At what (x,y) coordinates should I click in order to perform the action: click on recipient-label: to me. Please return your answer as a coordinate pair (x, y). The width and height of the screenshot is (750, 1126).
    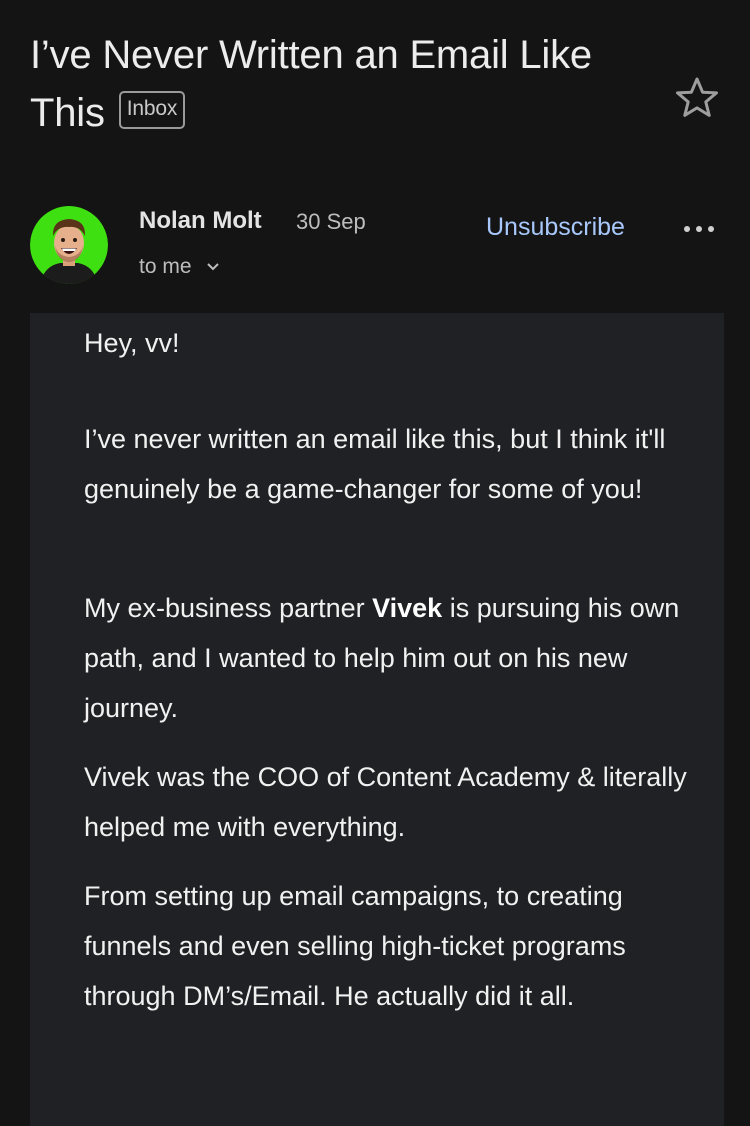
    Looking at the image, I should click on (165, 266).